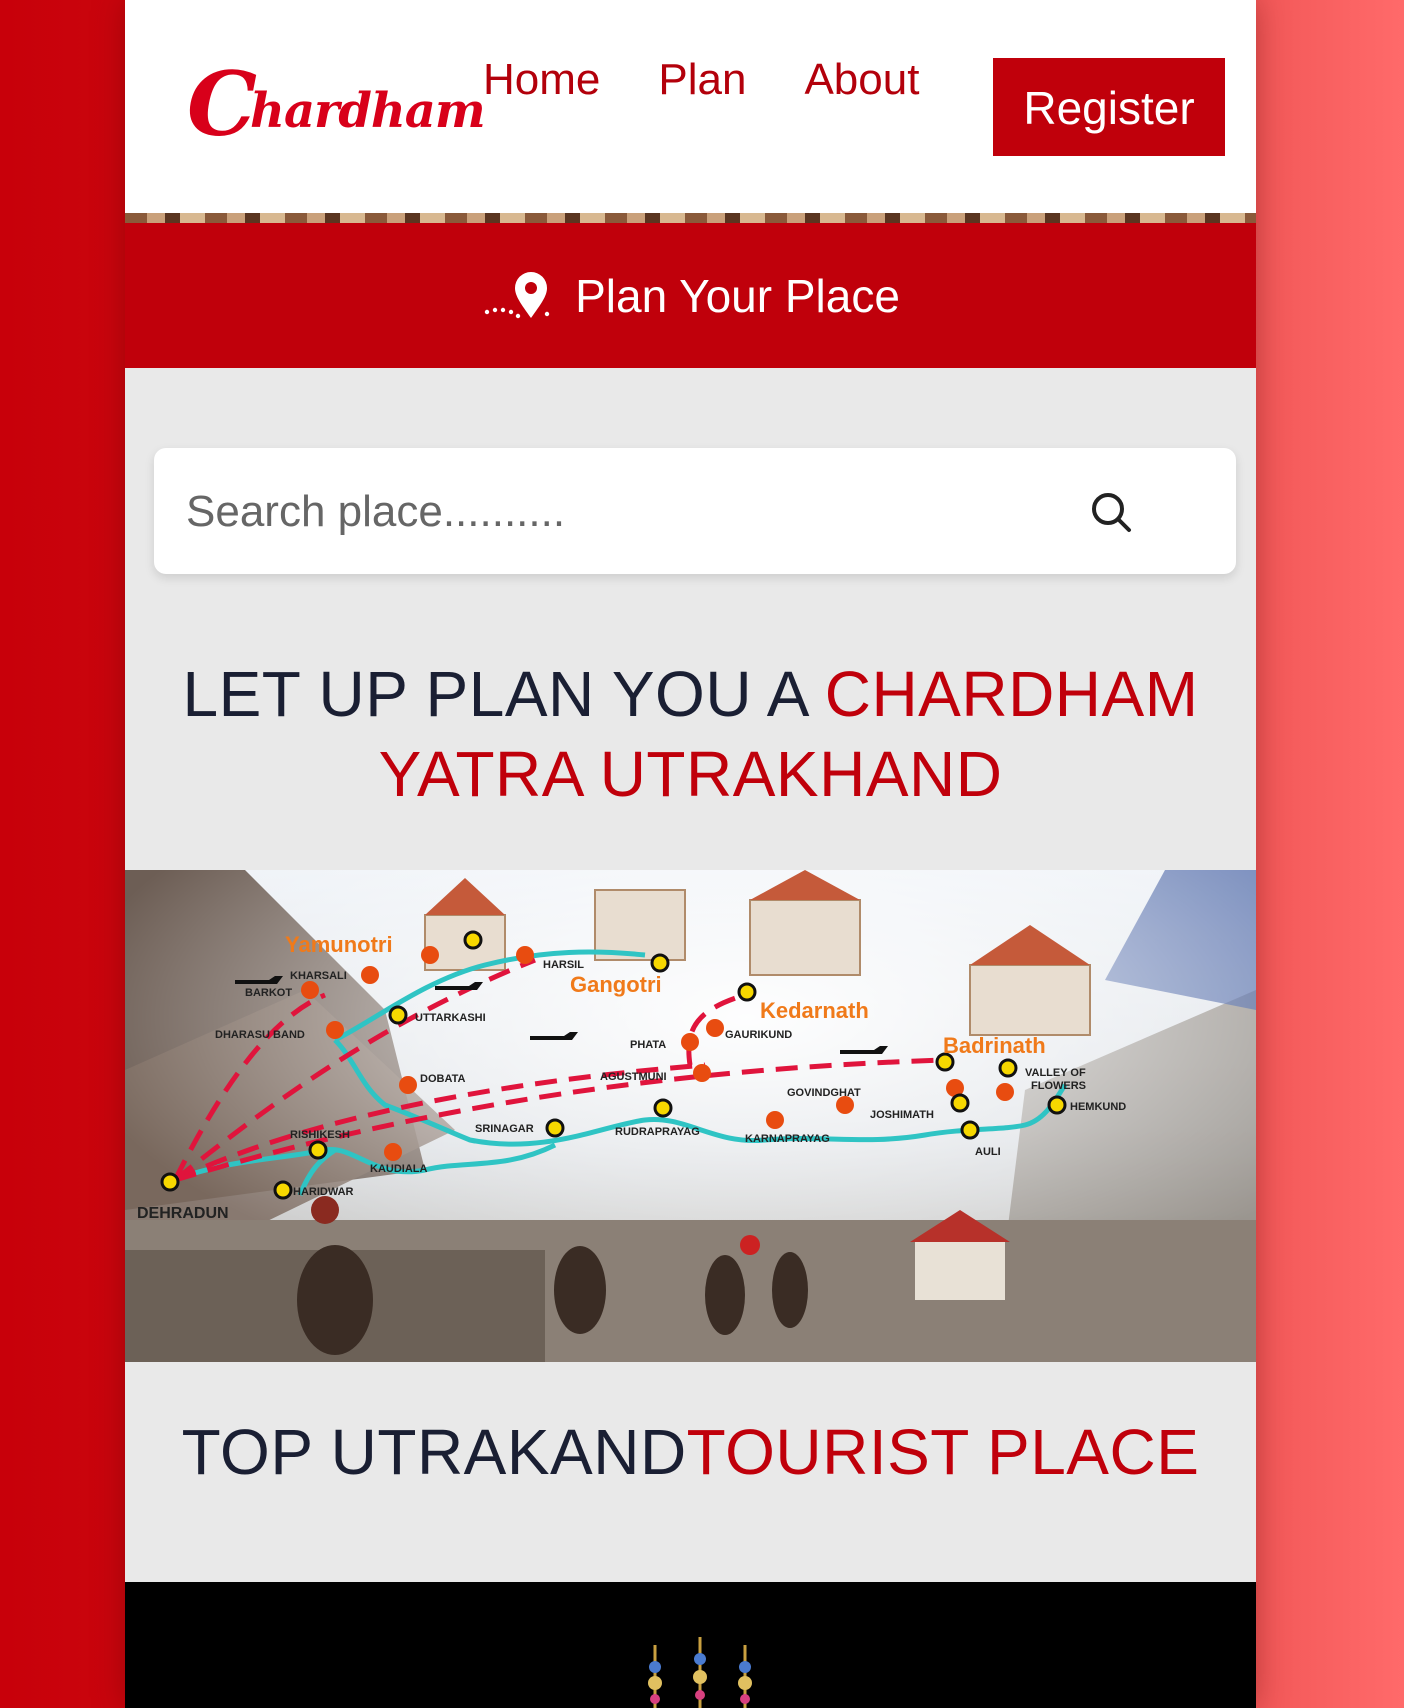  Describe the element at coordinates (657, 1132) in the screenshot. I see `svg-text: RUDRAPRAYAG` at that location.